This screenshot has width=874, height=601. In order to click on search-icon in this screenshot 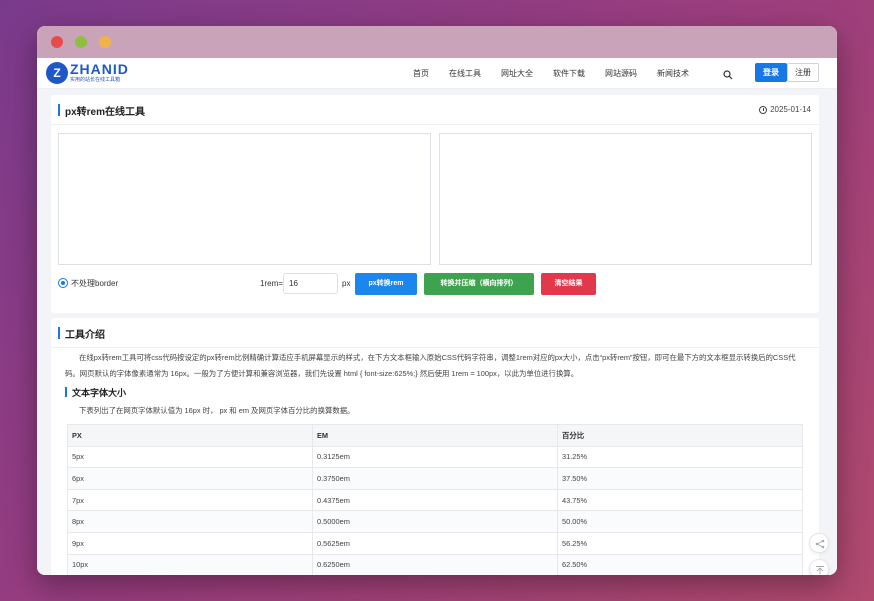, I will do `click(729, 73)`.